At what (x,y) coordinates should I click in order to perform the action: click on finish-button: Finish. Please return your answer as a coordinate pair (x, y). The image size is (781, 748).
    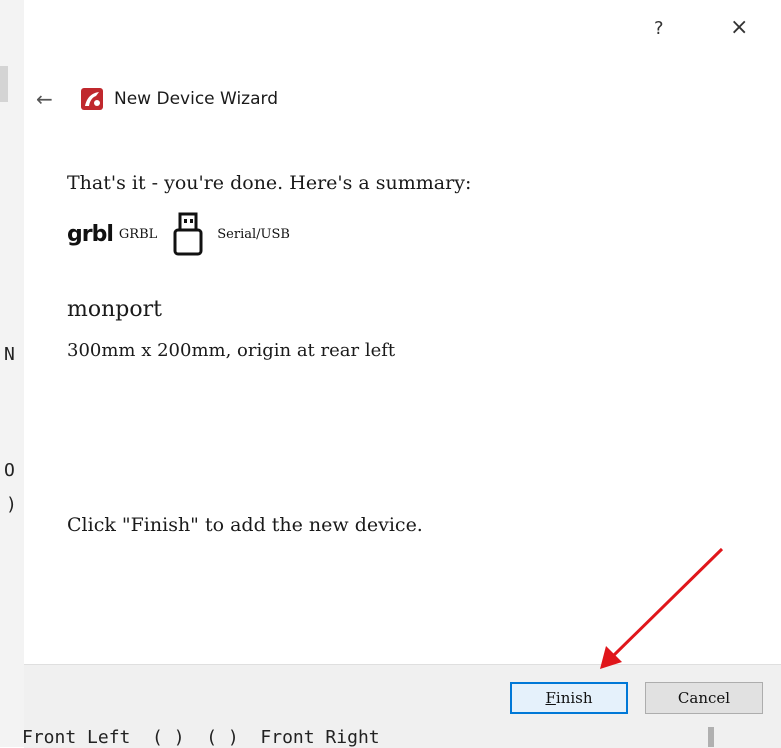
    Looking at the image, I should click on (569, 698).